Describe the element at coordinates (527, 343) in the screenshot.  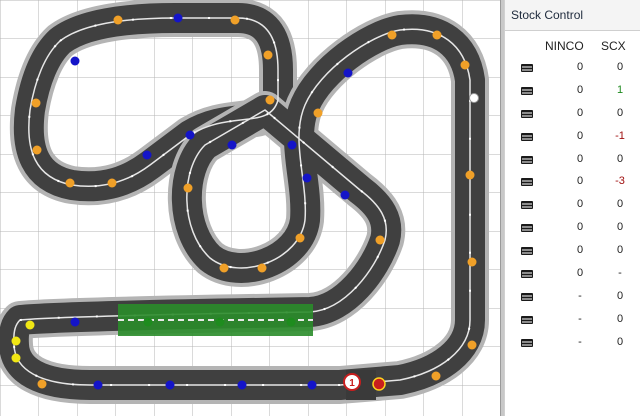
I see `straight-border-piece-icon` at that location.